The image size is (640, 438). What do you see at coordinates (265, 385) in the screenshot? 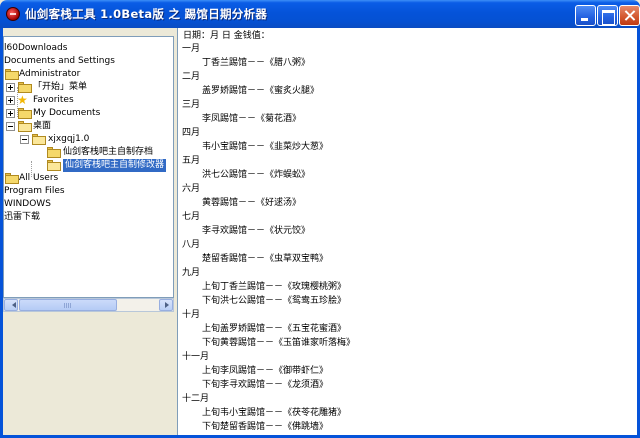
I see `schedule-entry: 下旬李寻欢踢馆－－《龙须酒》` at bounding box center [265, 385].